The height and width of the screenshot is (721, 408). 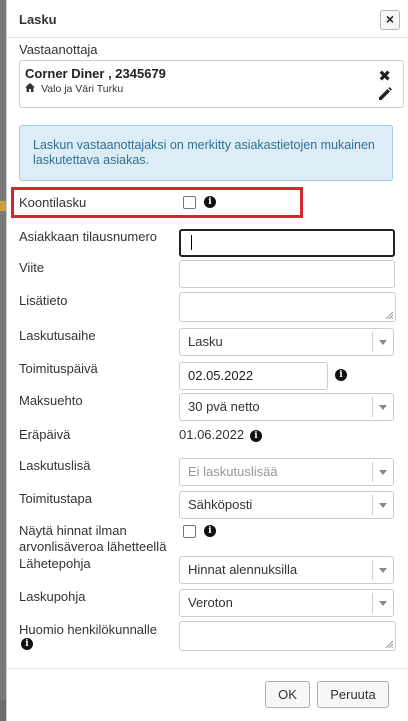 What do you see at coordinates (212, 434) in the screenshot?
I see `due-date-value: 01.06.2022` at bounding box center [212, 434].